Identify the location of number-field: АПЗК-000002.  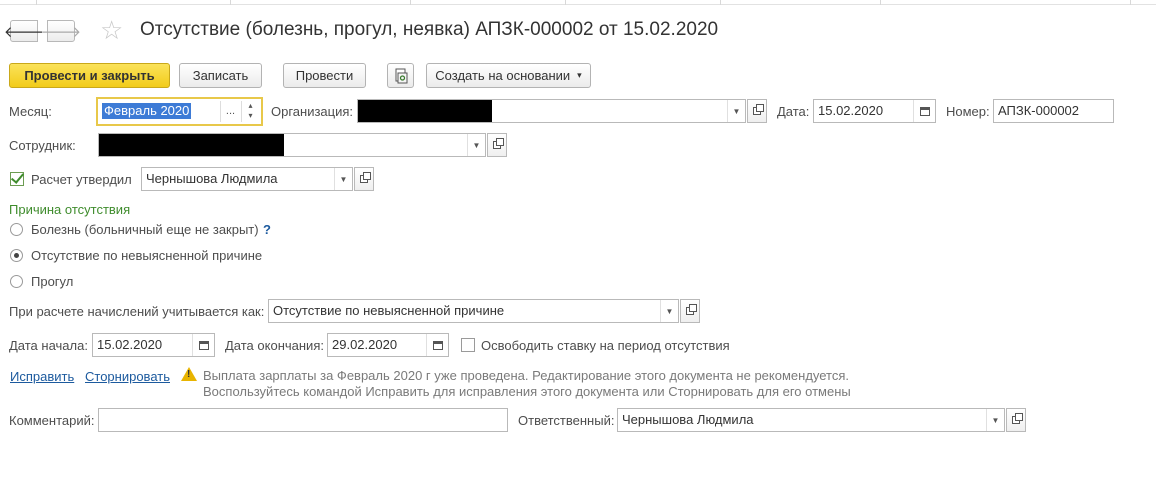
(1053, 111).